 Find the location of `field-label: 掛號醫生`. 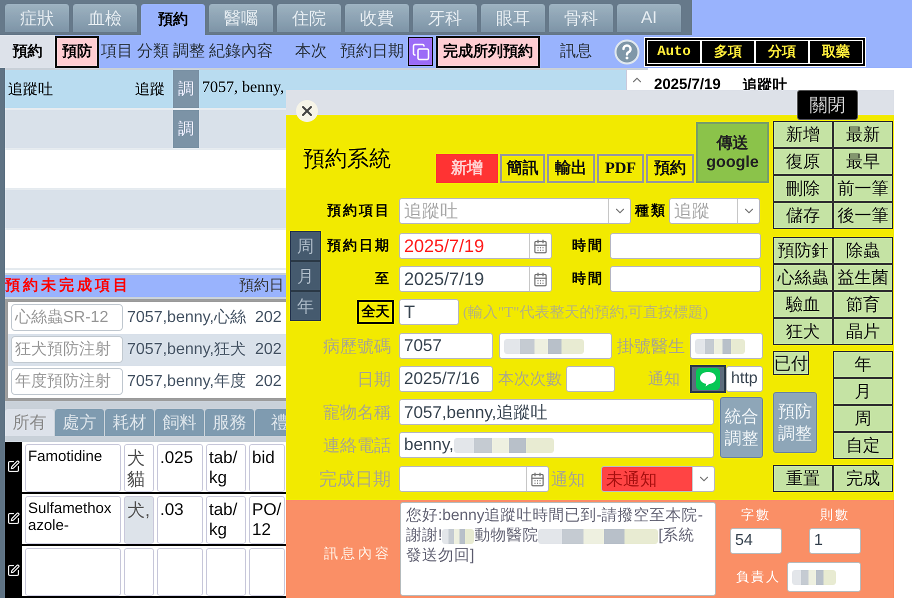

field-label: 掛號醫生 is located at coordinates (651, 347).